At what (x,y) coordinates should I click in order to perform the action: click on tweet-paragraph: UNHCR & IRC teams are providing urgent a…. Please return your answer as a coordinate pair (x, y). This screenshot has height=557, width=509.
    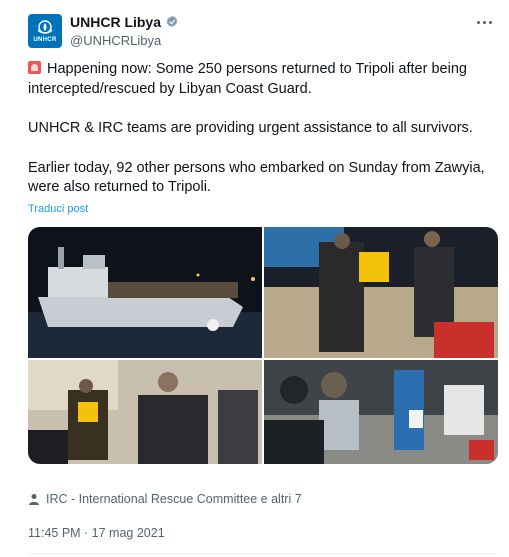
    Looking at the image, I should click on (250, 128).